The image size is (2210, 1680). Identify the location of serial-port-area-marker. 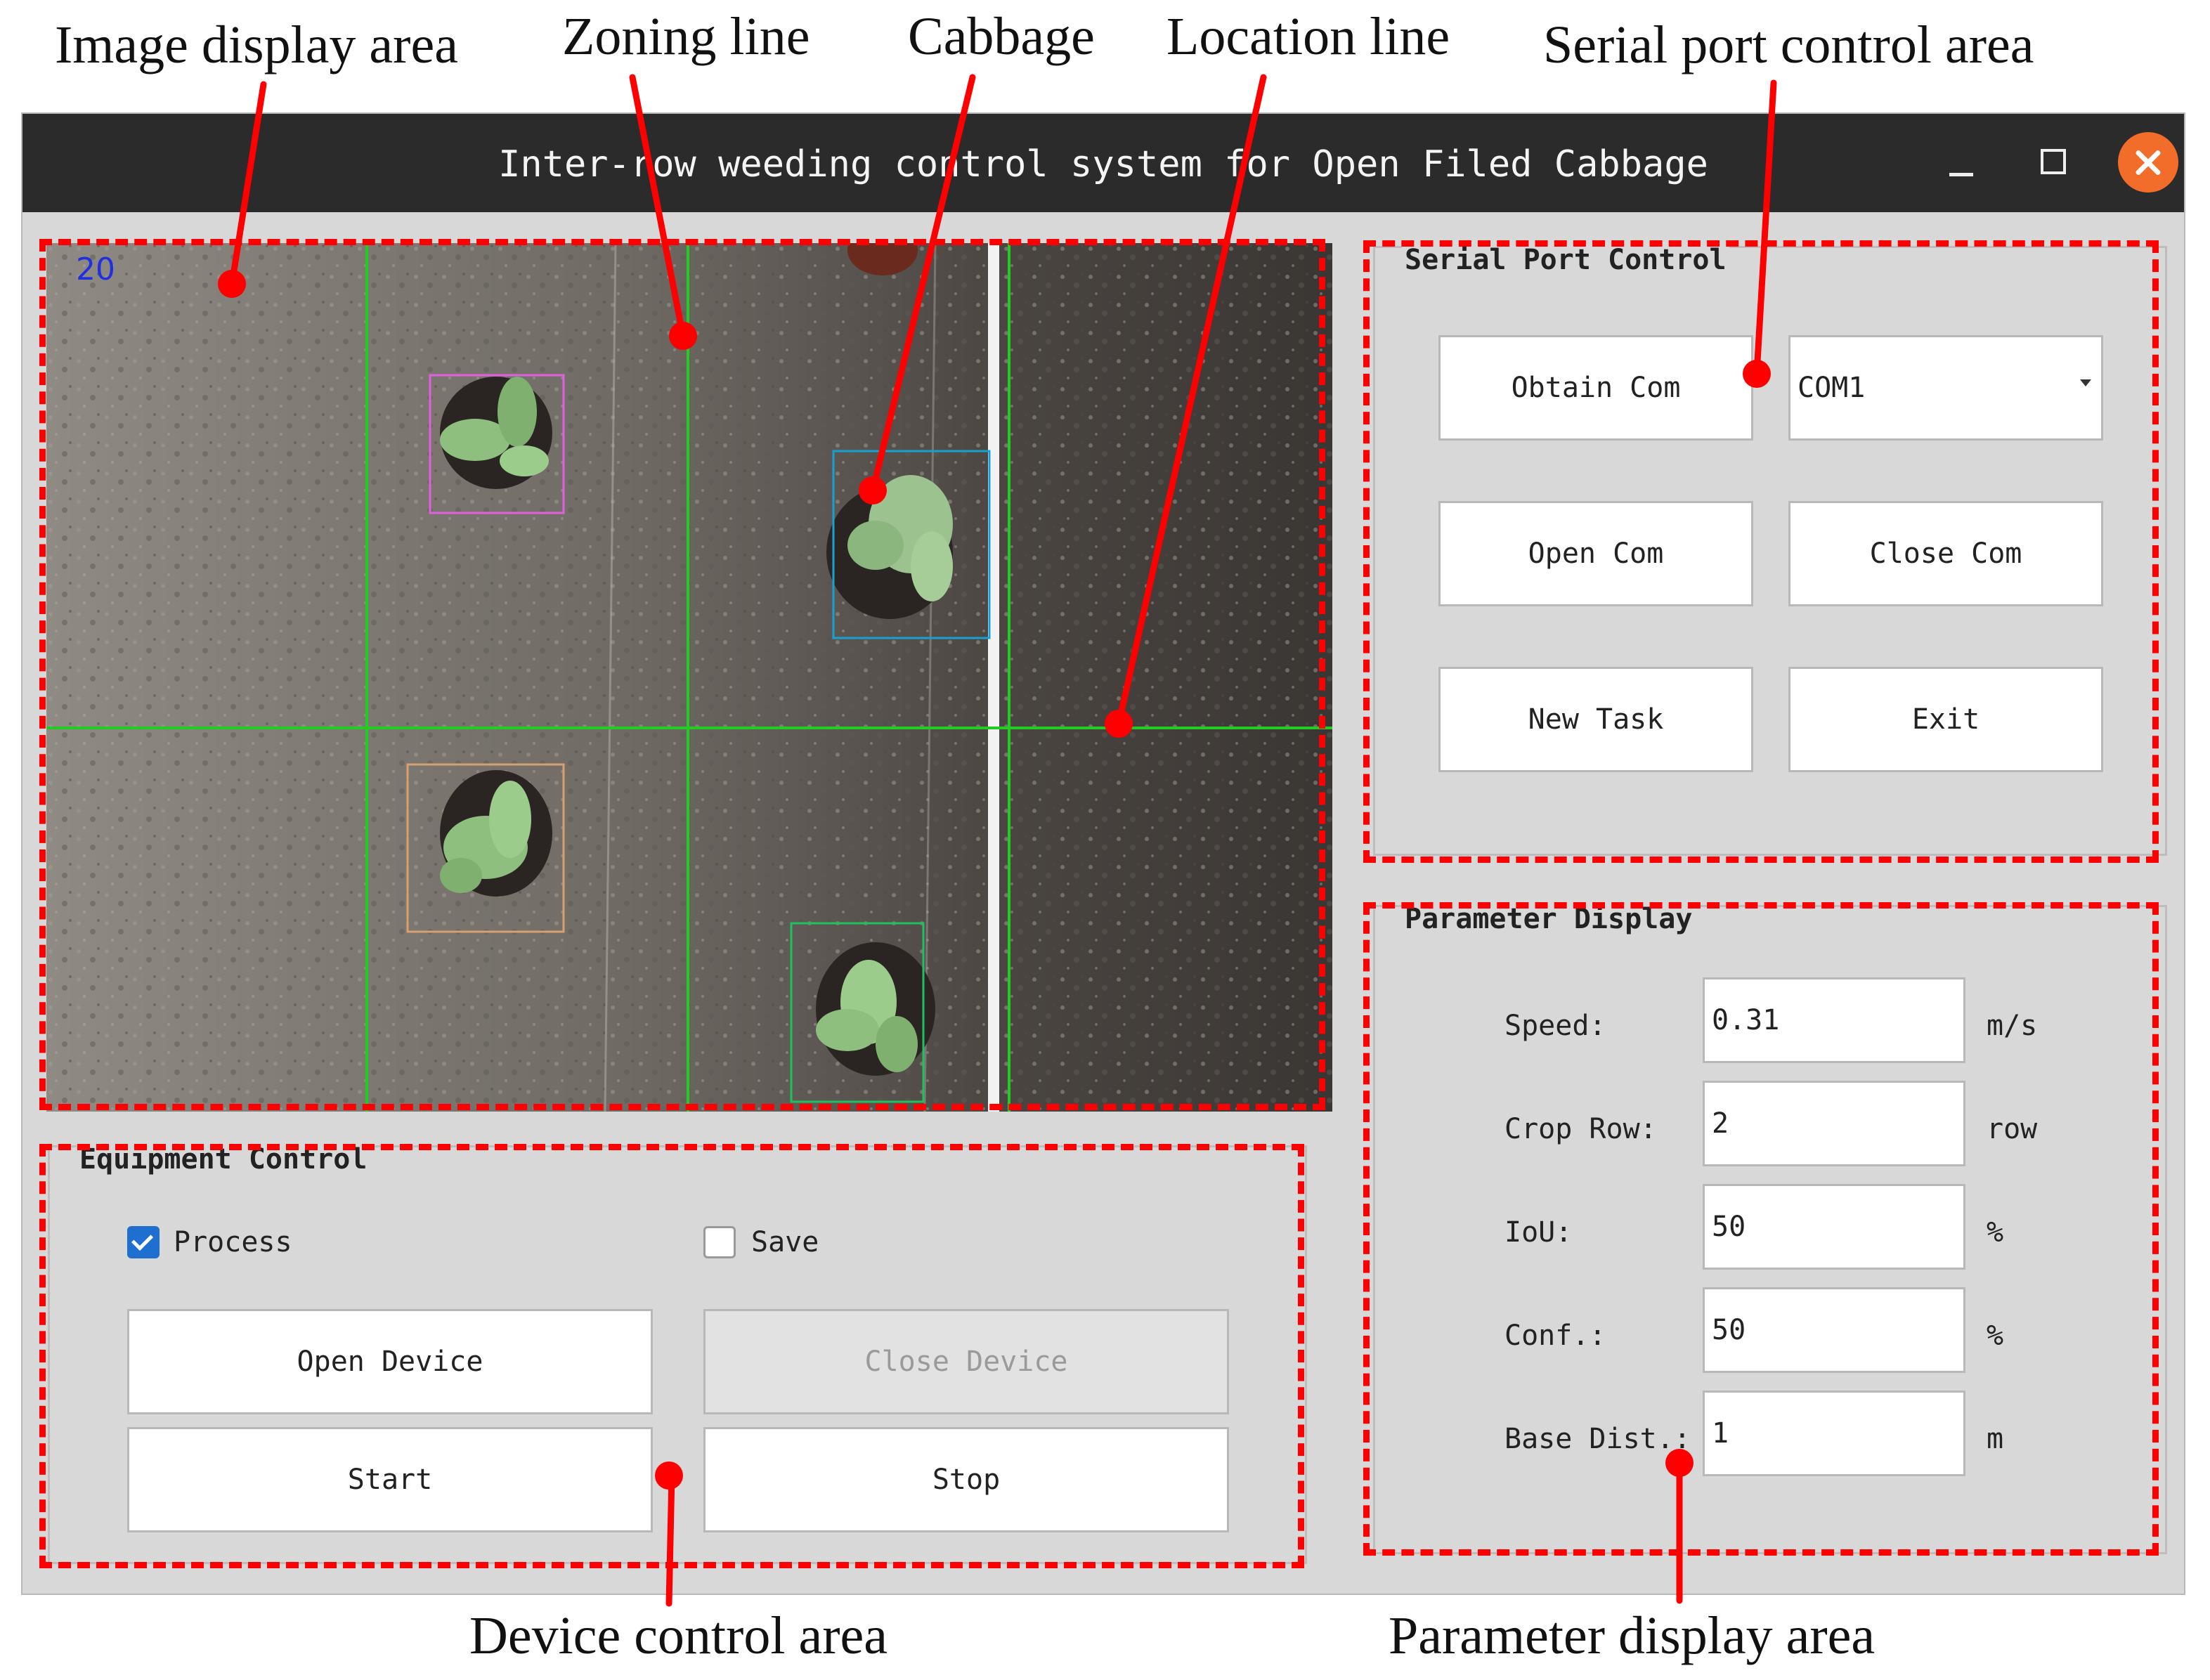
(1757, 374).